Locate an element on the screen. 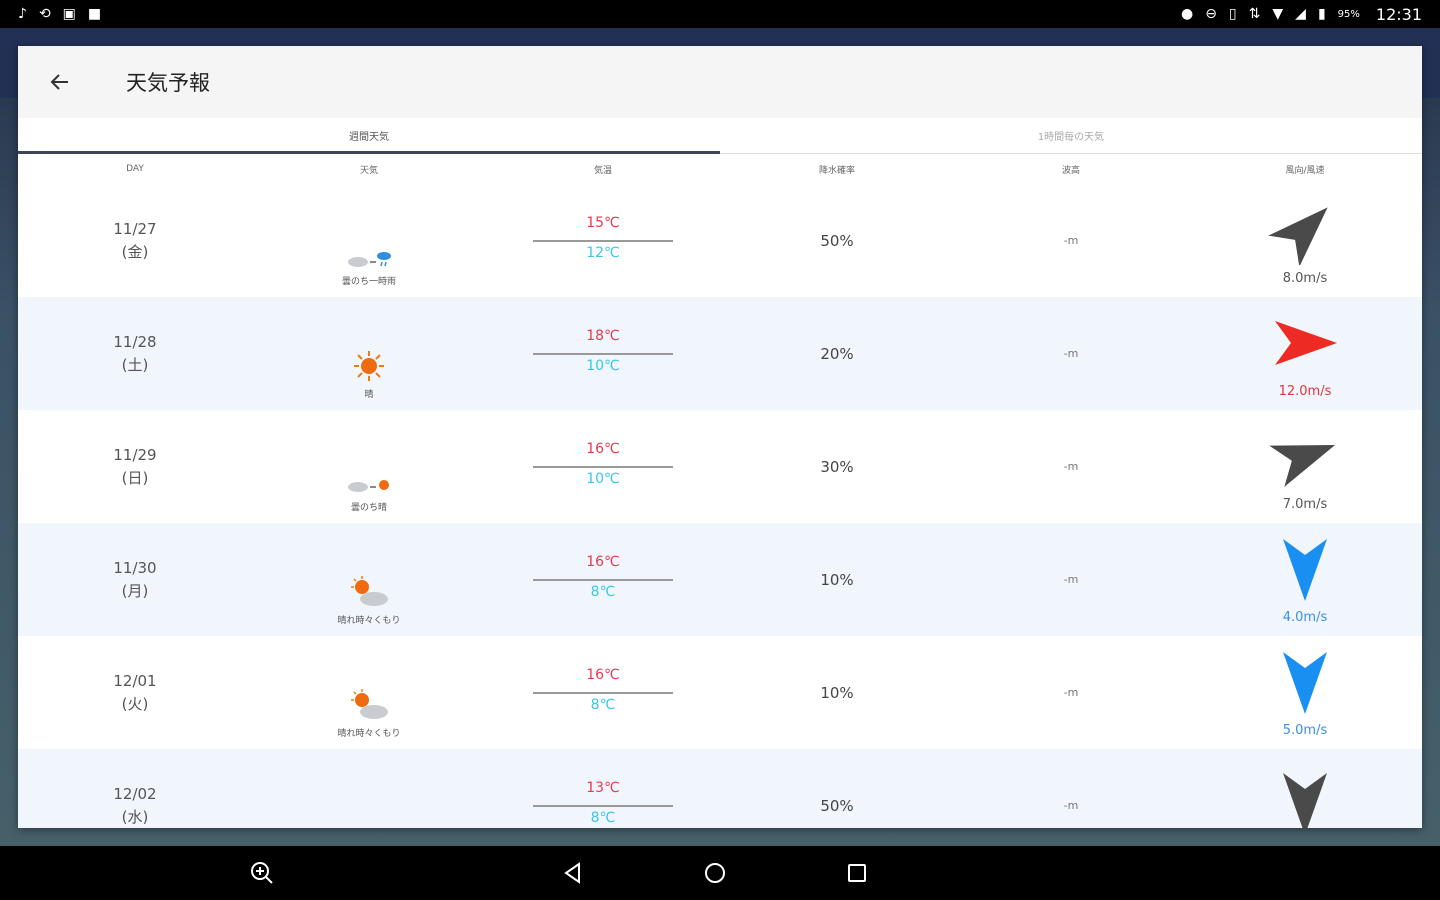  temp-high: 13℃ is located at coordinates (603, 787).